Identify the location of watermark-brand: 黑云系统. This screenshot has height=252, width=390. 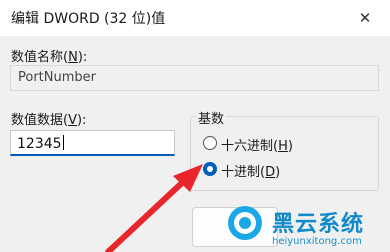
(318, 224).